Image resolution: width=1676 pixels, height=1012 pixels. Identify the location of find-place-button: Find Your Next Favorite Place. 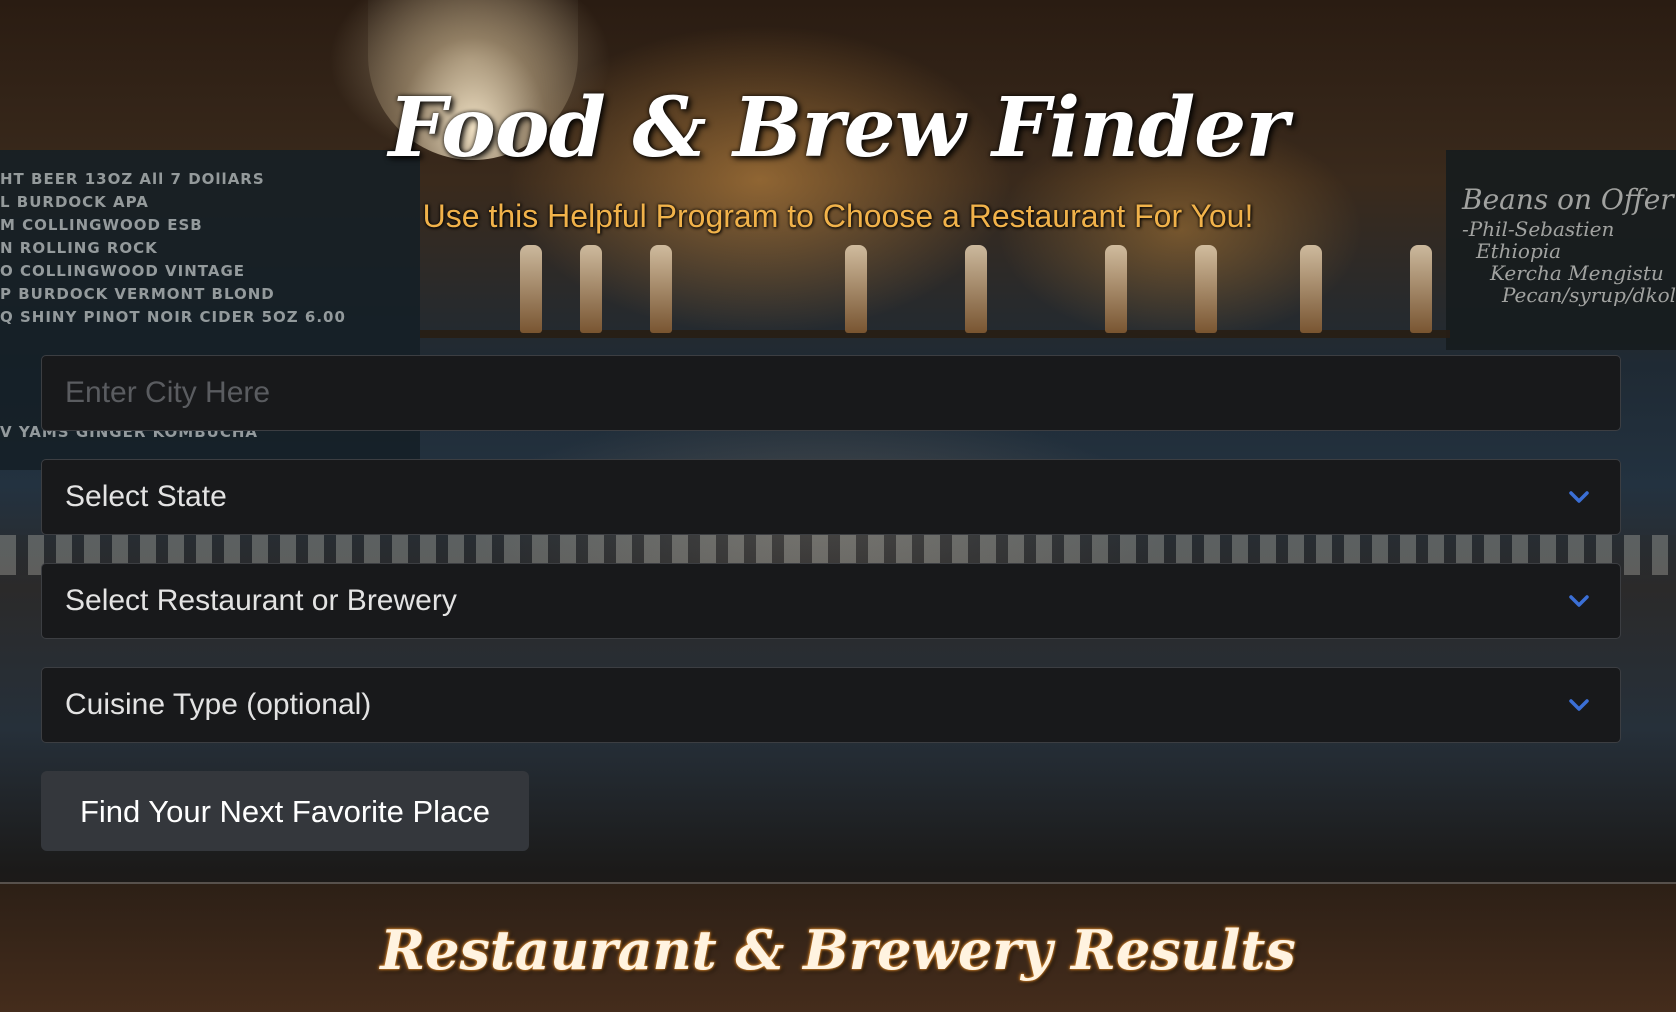
(285, 811).